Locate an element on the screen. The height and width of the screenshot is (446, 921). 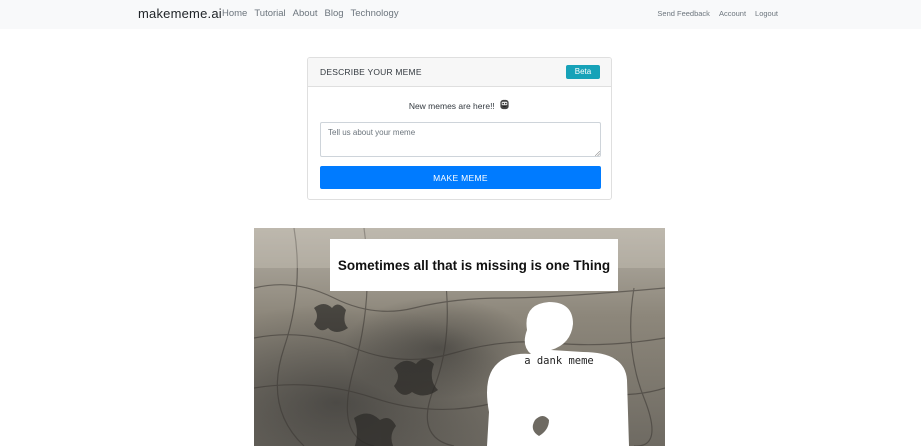
meme-middle-caption: a dank meme is located at coordinates (559, 361).